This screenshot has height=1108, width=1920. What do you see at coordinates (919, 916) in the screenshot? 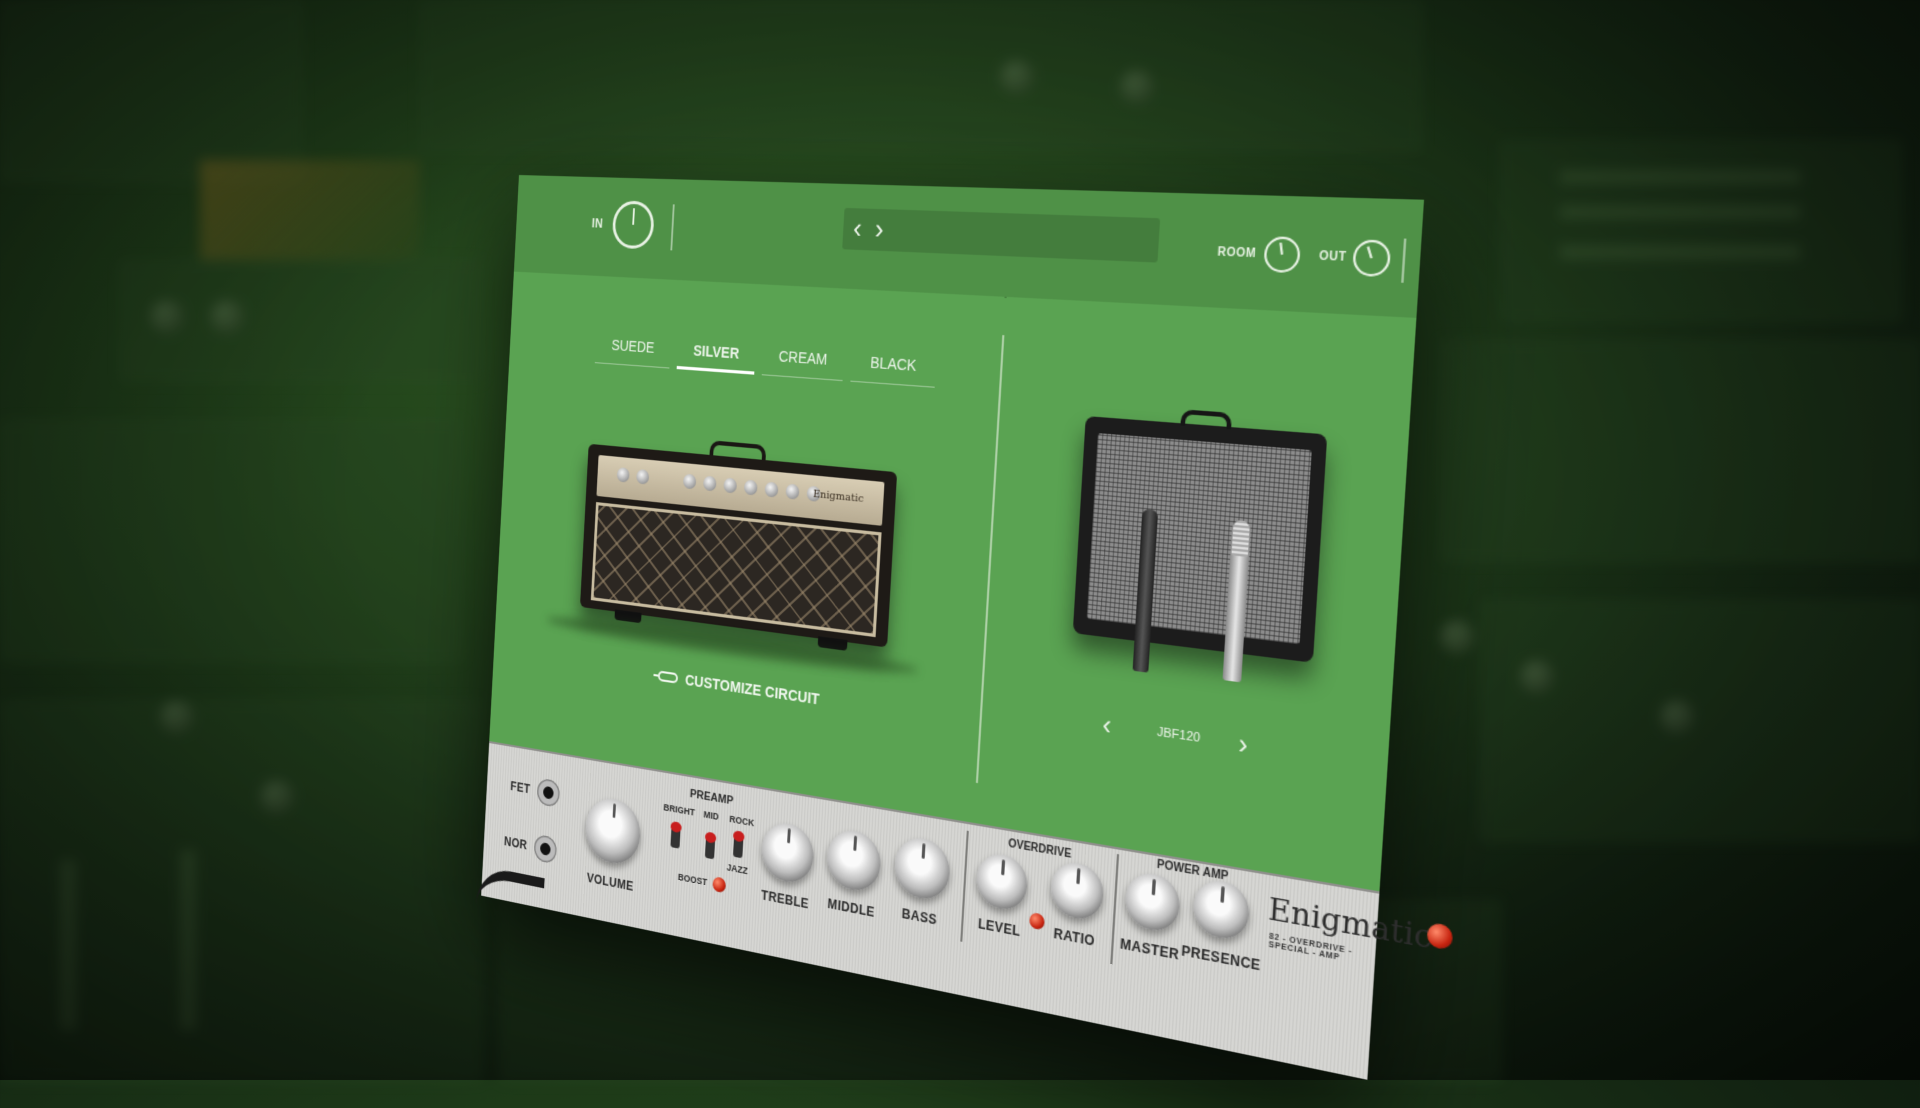
I see `bass-label: BASS` at bounding box center [919, 916].